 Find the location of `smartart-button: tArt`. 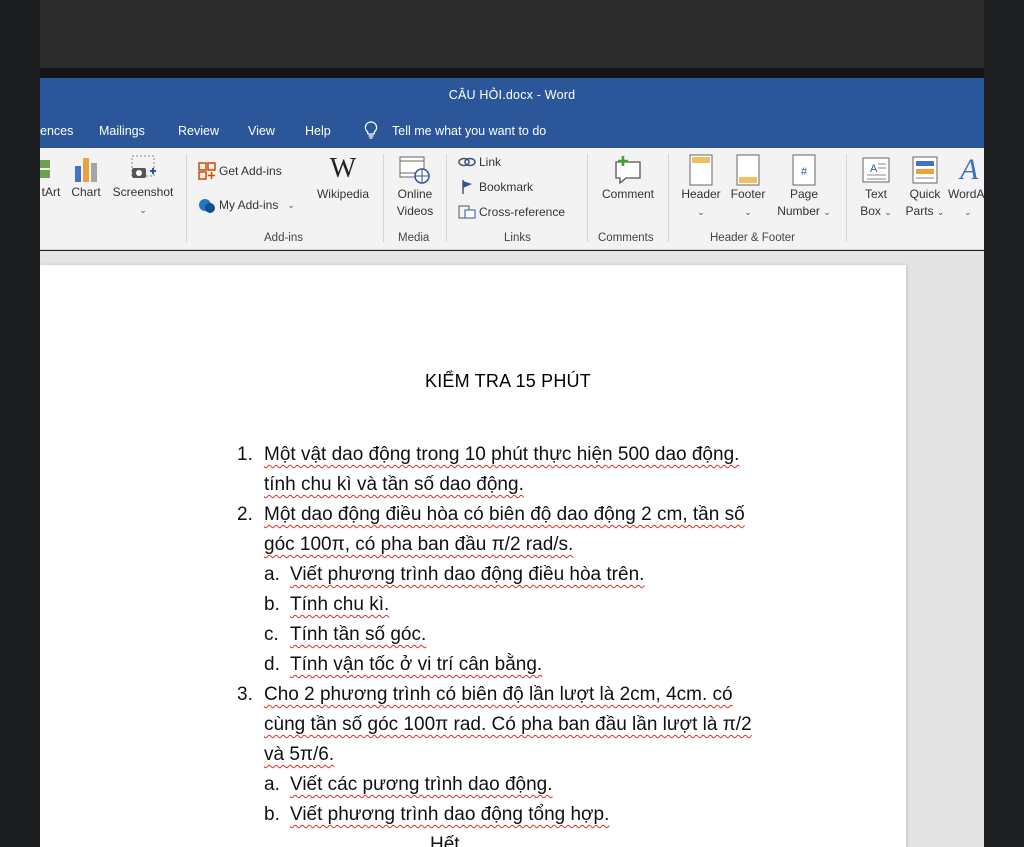

smartart-button: tArt is located at coordinates (51, 177).